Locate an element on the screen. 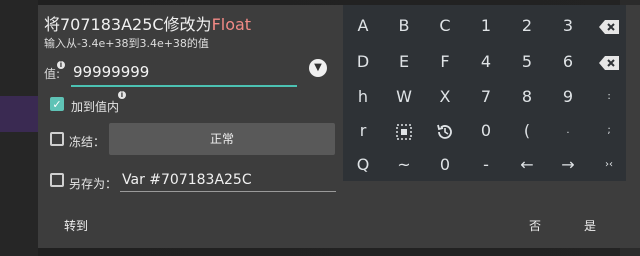 The height and width of the screenshot is (256, 640). key-1-2: F is located at coordinates (445, 62).